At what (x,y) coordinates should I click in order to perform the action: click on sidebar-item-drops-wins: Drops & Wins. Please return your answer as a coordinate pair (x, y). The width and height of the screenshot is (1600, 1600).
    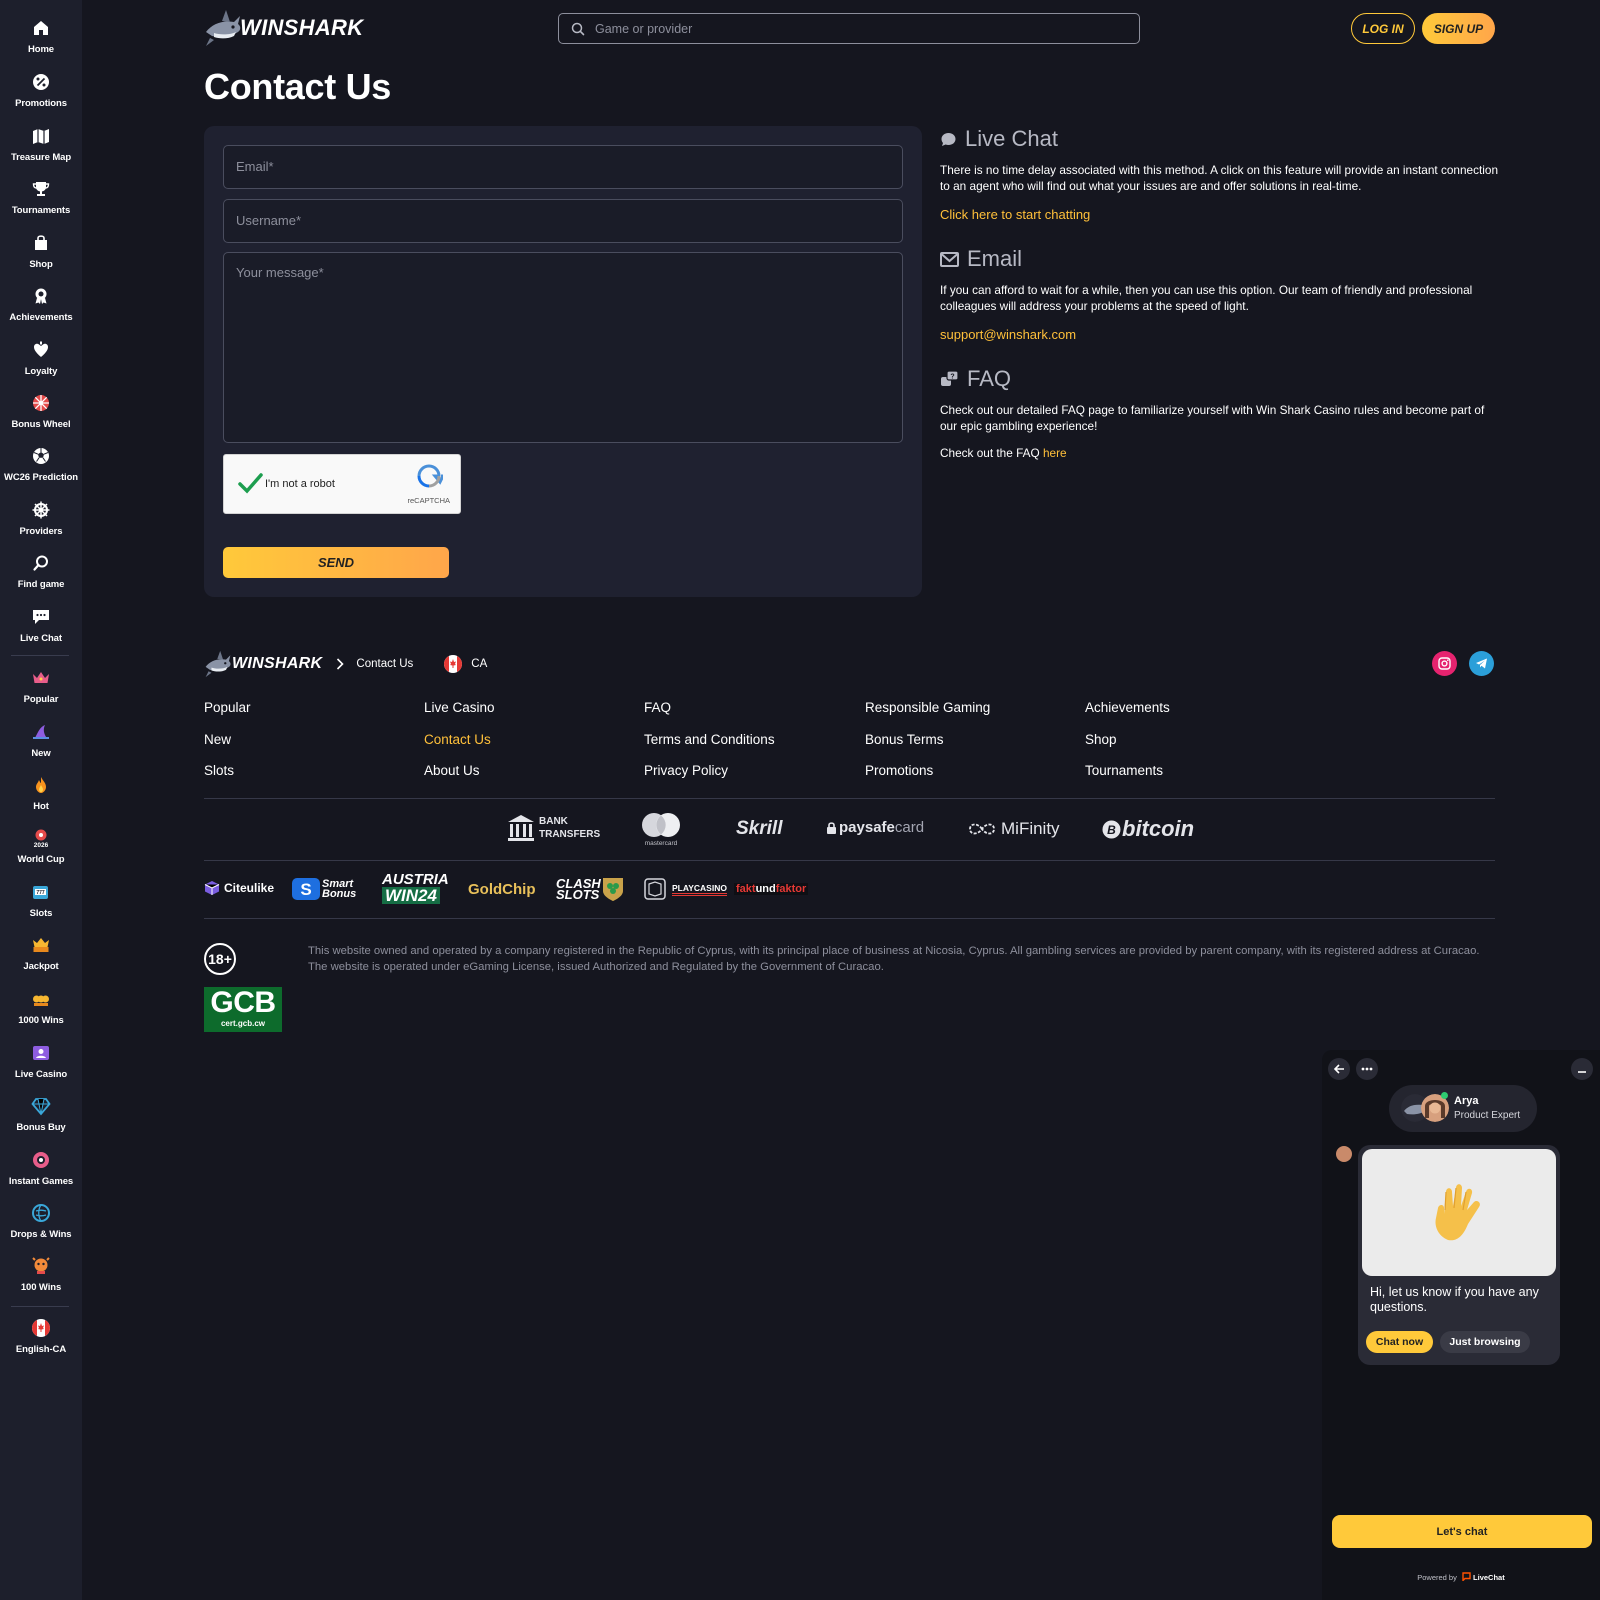
    Looking at the image, I should click on (41, 1221).